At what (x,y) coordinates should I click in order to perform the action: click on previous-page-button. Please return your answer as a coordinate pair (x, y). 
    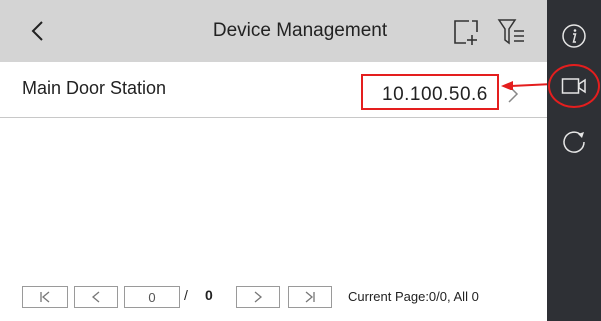
    Looking at the image, I should click on (96, 297).